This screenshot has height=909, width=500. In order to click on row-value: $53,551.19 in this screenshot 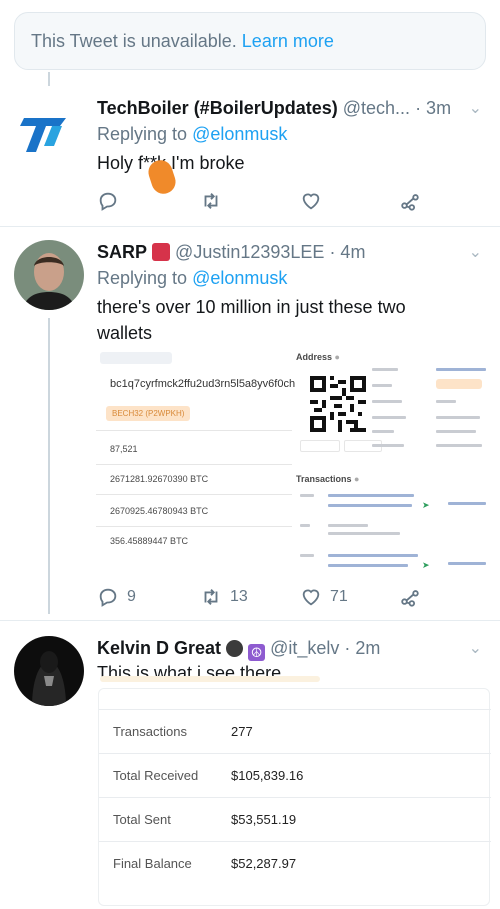, I will do `click(264, 819)`.